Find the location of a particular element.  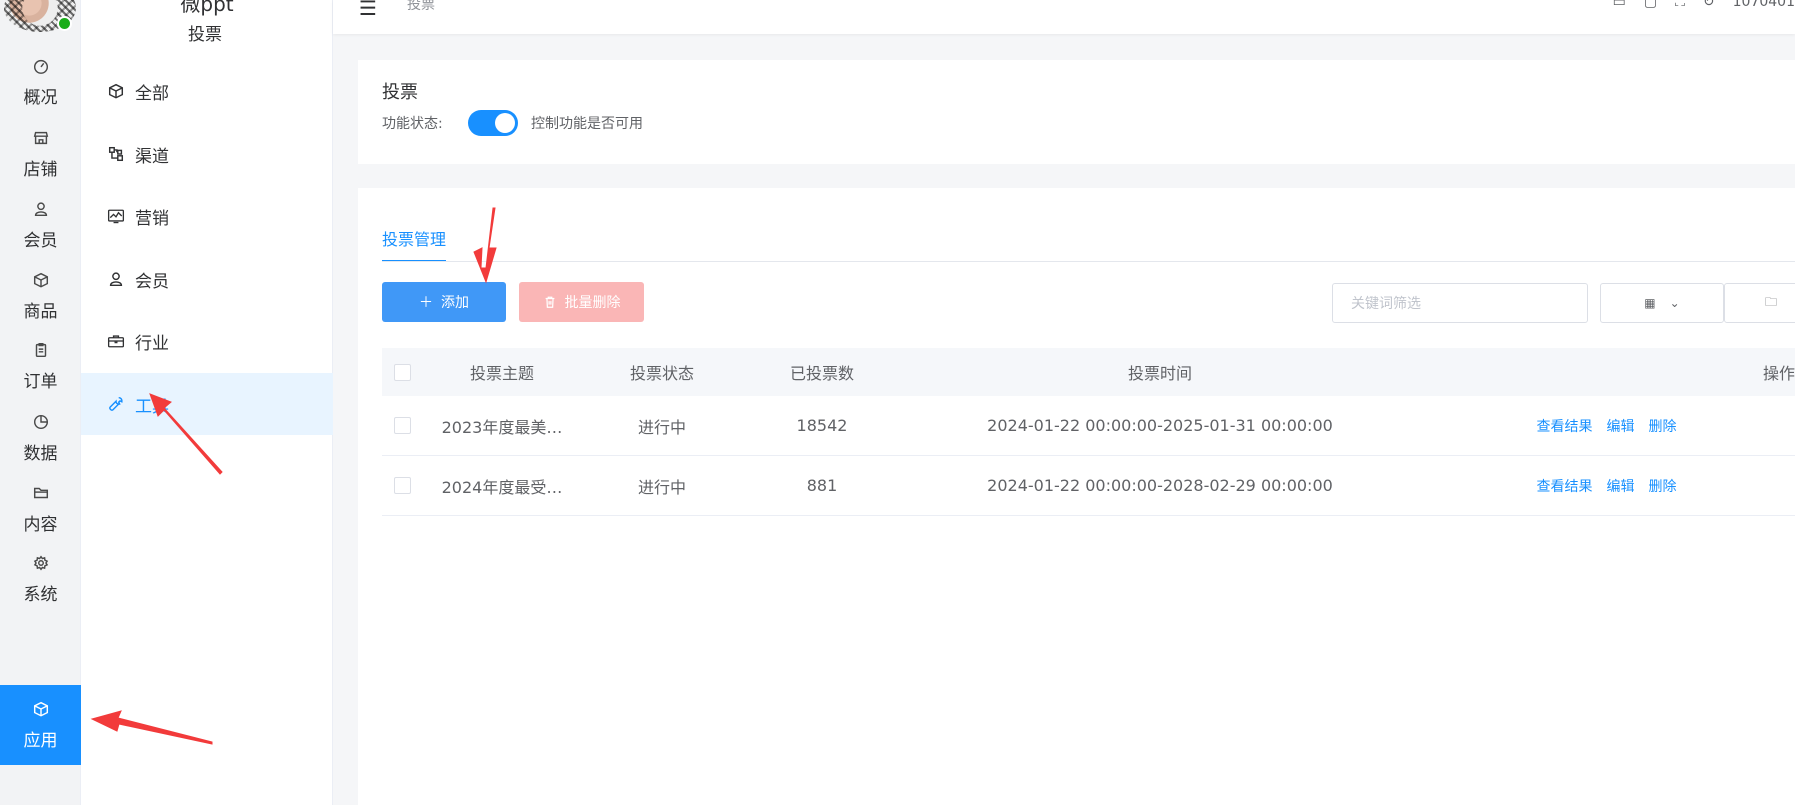

arrow-to-tools-menu is located at coordinates (186, 434).